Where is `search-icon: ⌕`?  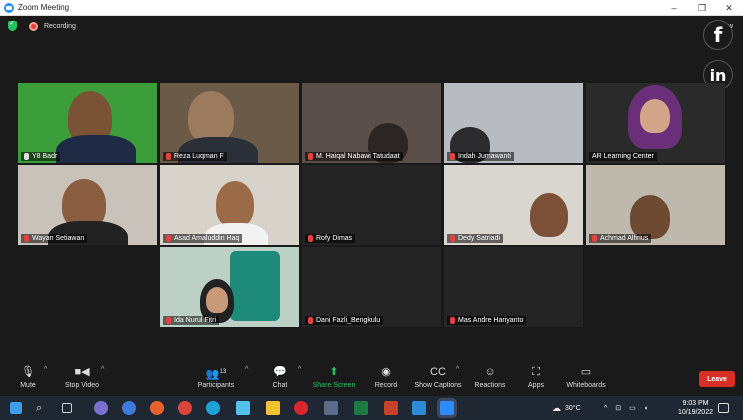 search-icon: ⌕ is located at coordinates (43, 408).